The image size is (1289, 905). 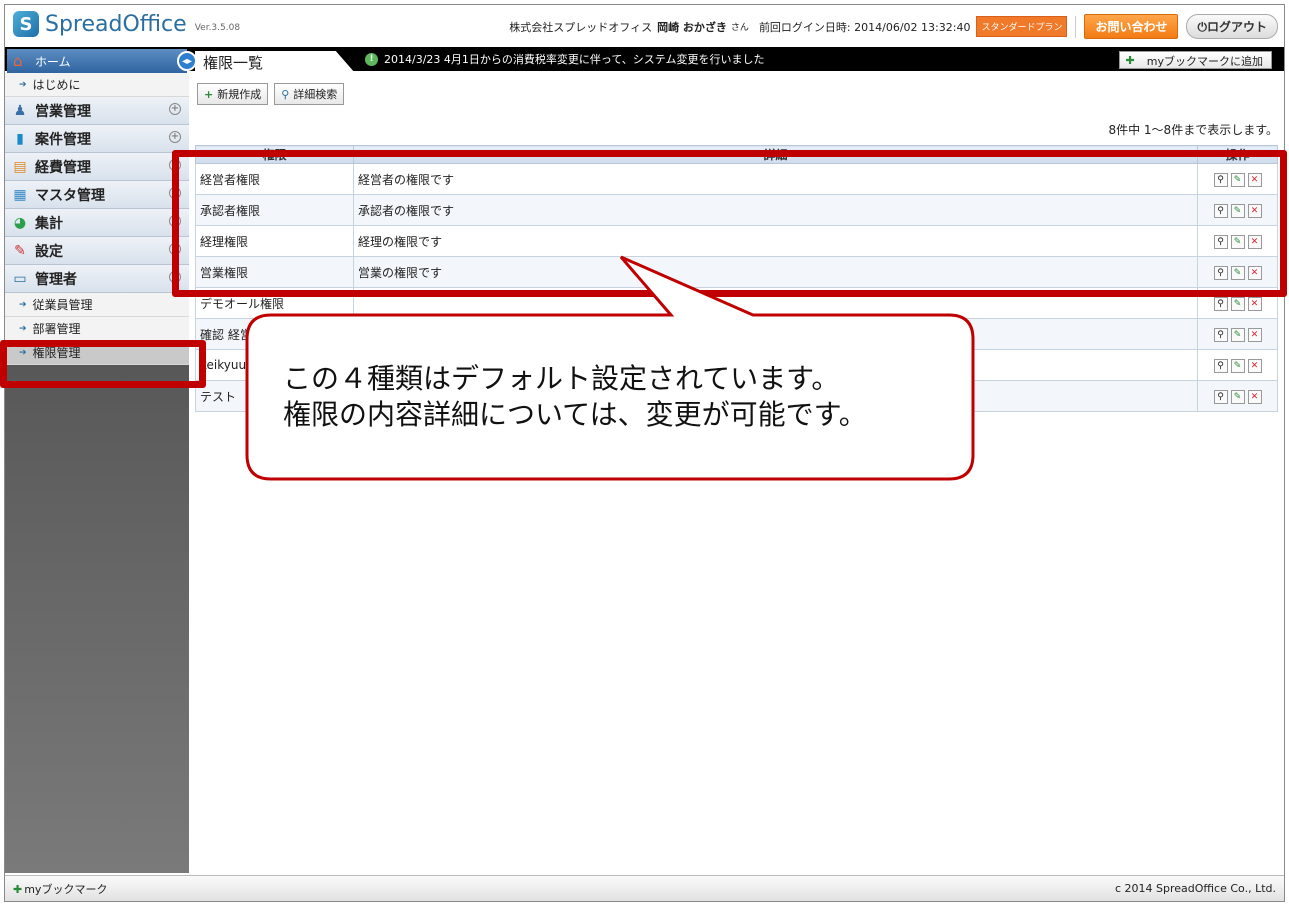 I want to click on sales-icon: ♟, so click(x=20, y=110).